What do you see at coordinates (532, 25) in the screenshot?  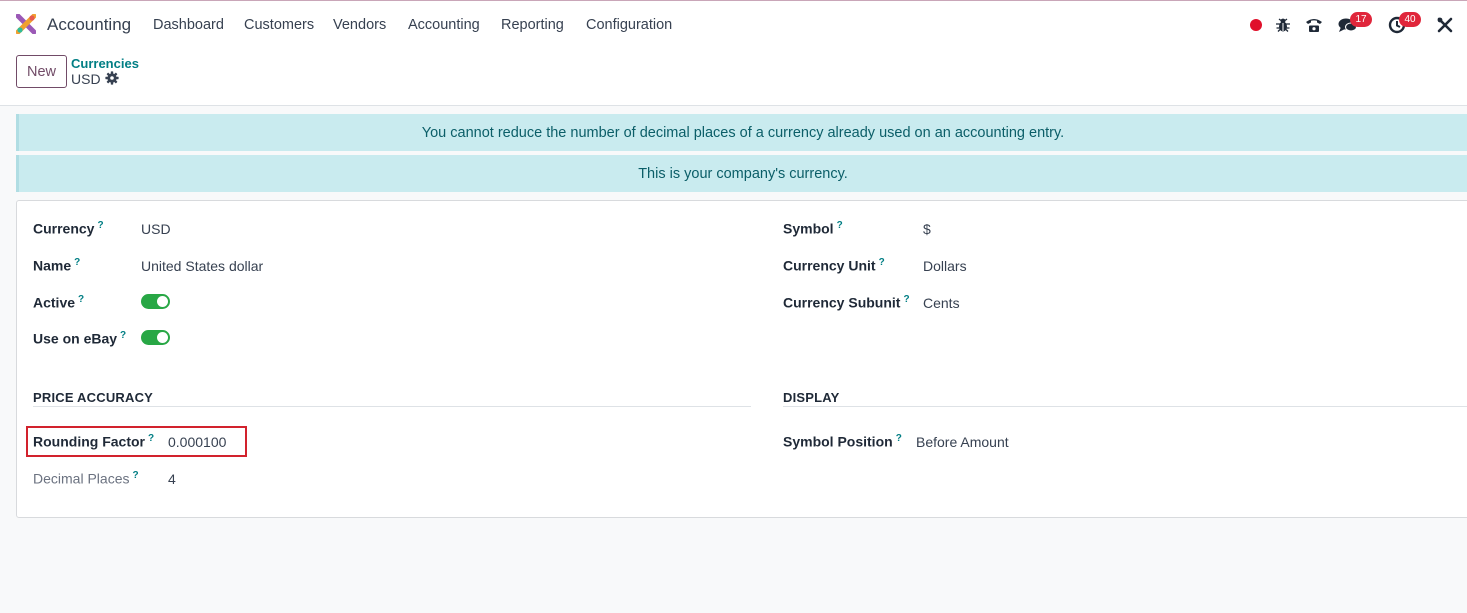 I see `menu-reporting: Reporting` at bounding box center [532, 25].